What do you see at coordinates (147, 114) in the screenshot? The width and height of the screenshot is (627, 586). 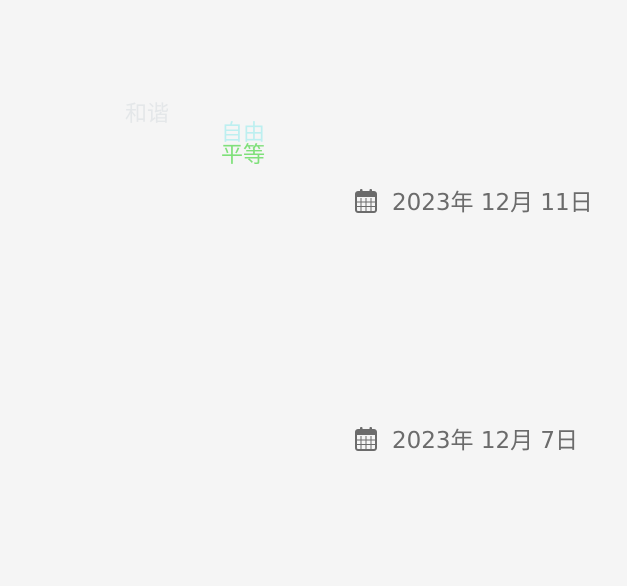 I see `floating-word-harmony: 和谐` at bounding box center [147, 114].